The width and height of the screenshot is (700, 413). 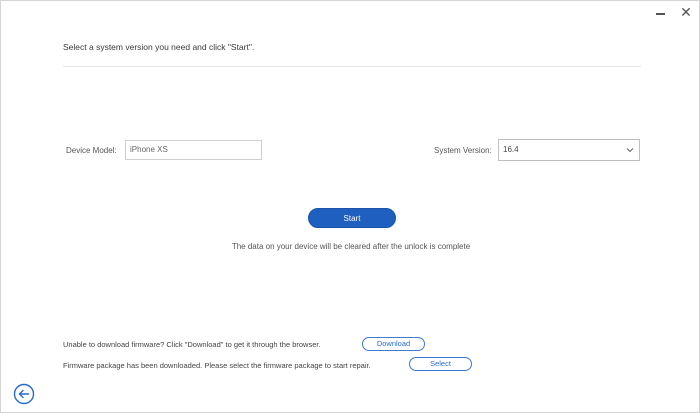 What do you see at coordinates (630, 150) in the screenshot?
I see `chevron-down-icon` at bounding box center [630, 150].